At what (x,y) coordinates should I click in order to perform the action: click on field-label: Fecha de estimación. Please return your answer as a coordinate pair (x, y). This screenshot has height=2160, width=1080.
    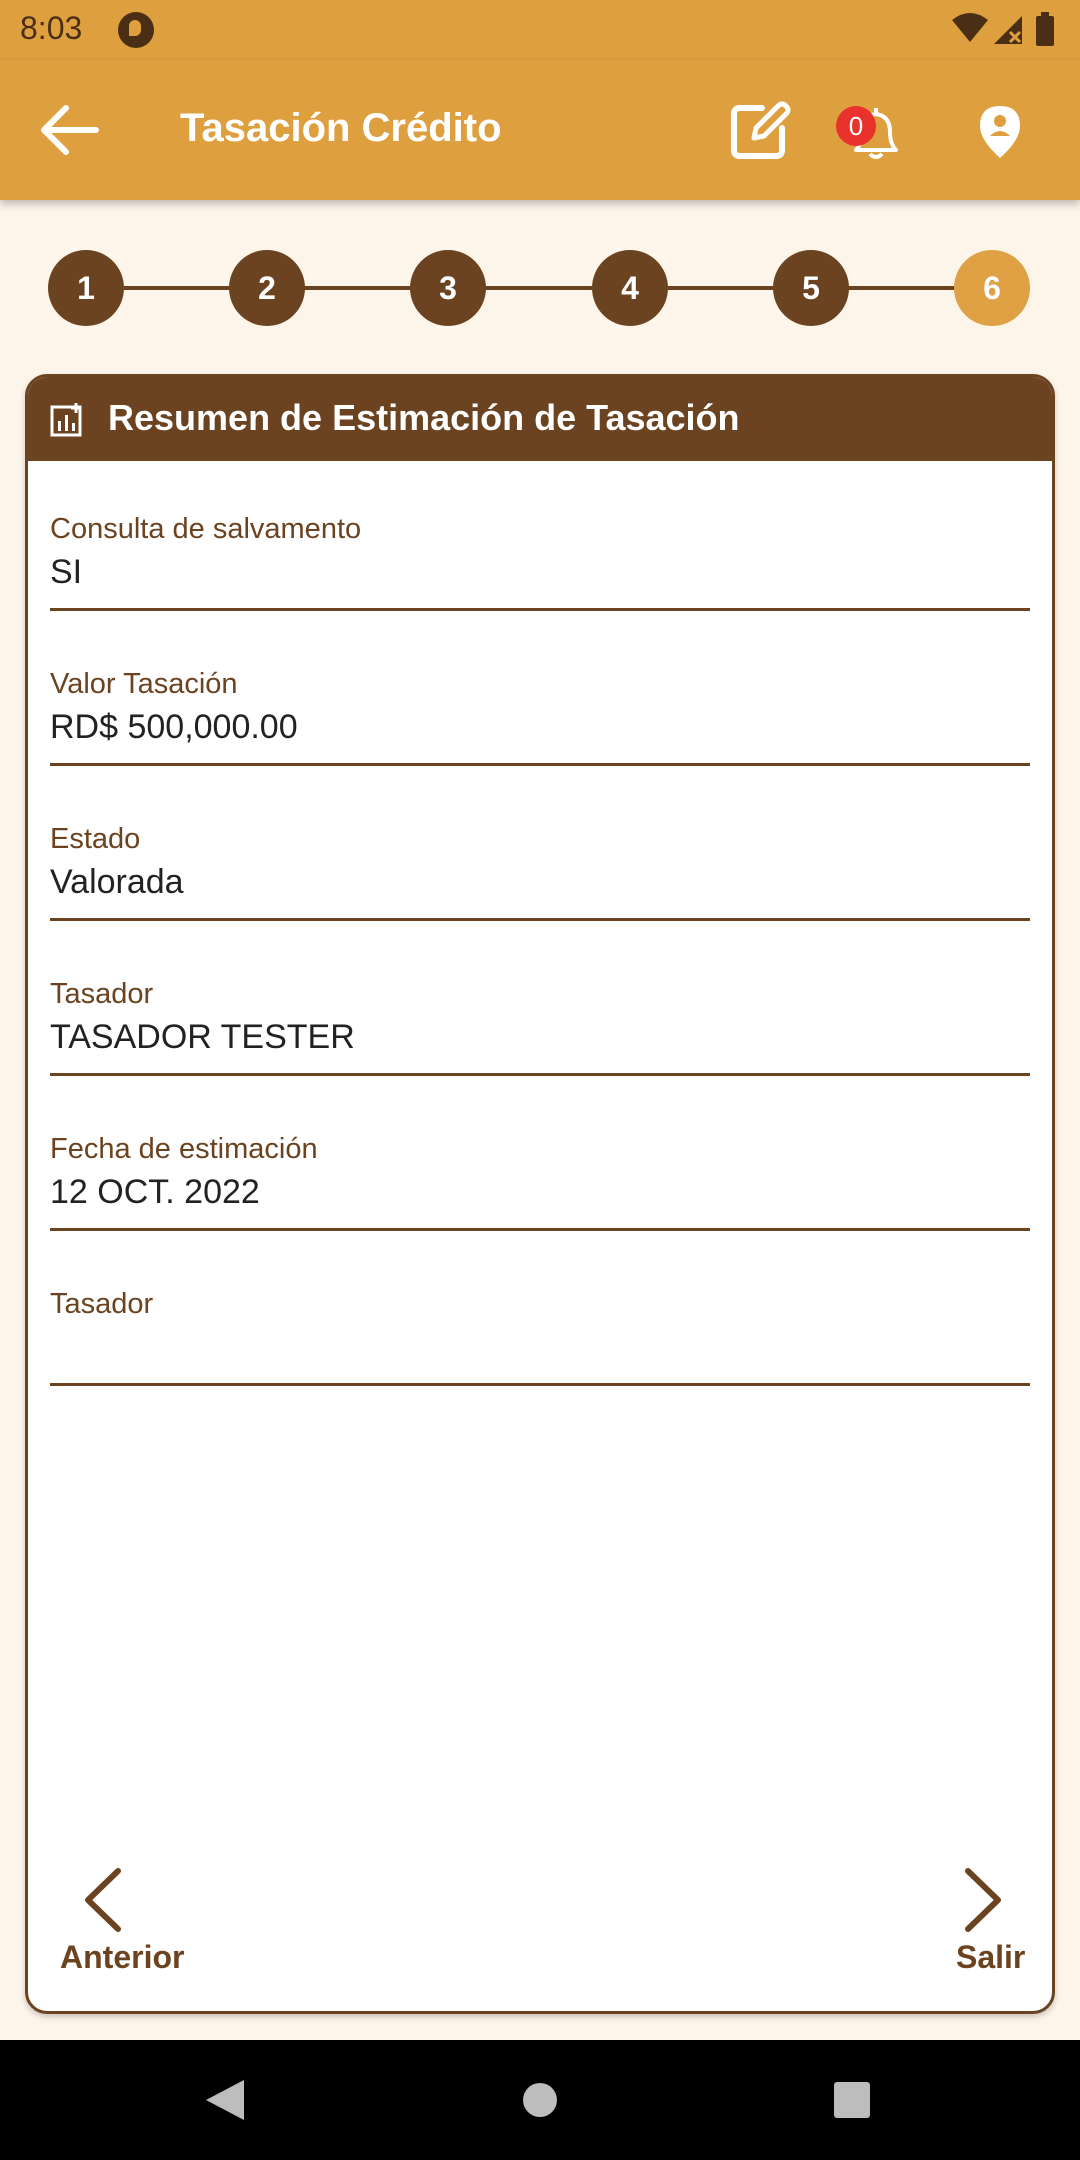
    Looking at the image, I should click on (184, 1149).